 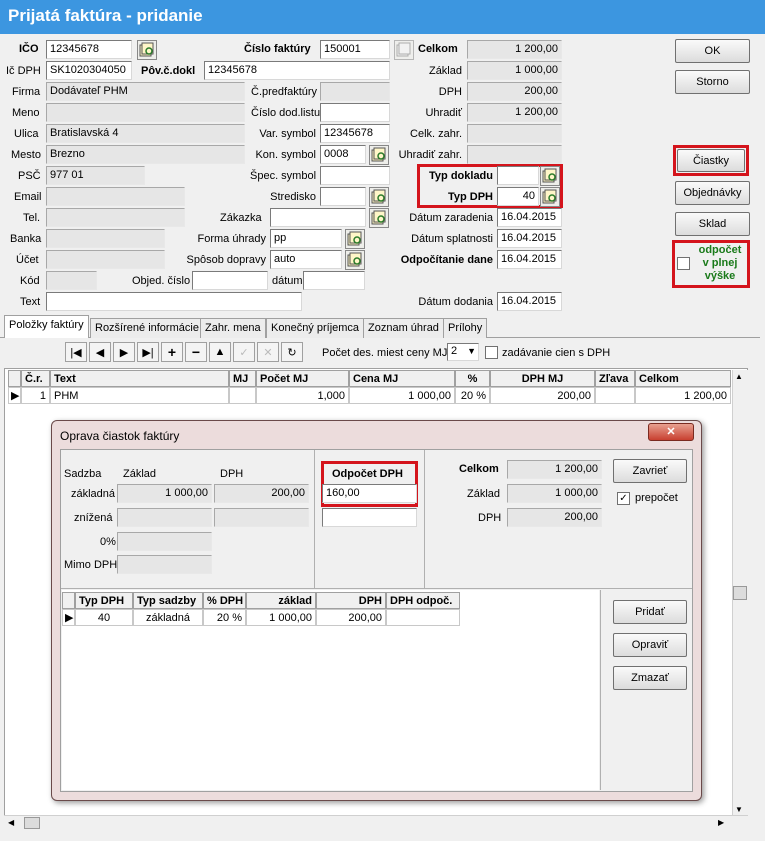 I want to click on typ-dokladu-input, so click(x=518, y=175).